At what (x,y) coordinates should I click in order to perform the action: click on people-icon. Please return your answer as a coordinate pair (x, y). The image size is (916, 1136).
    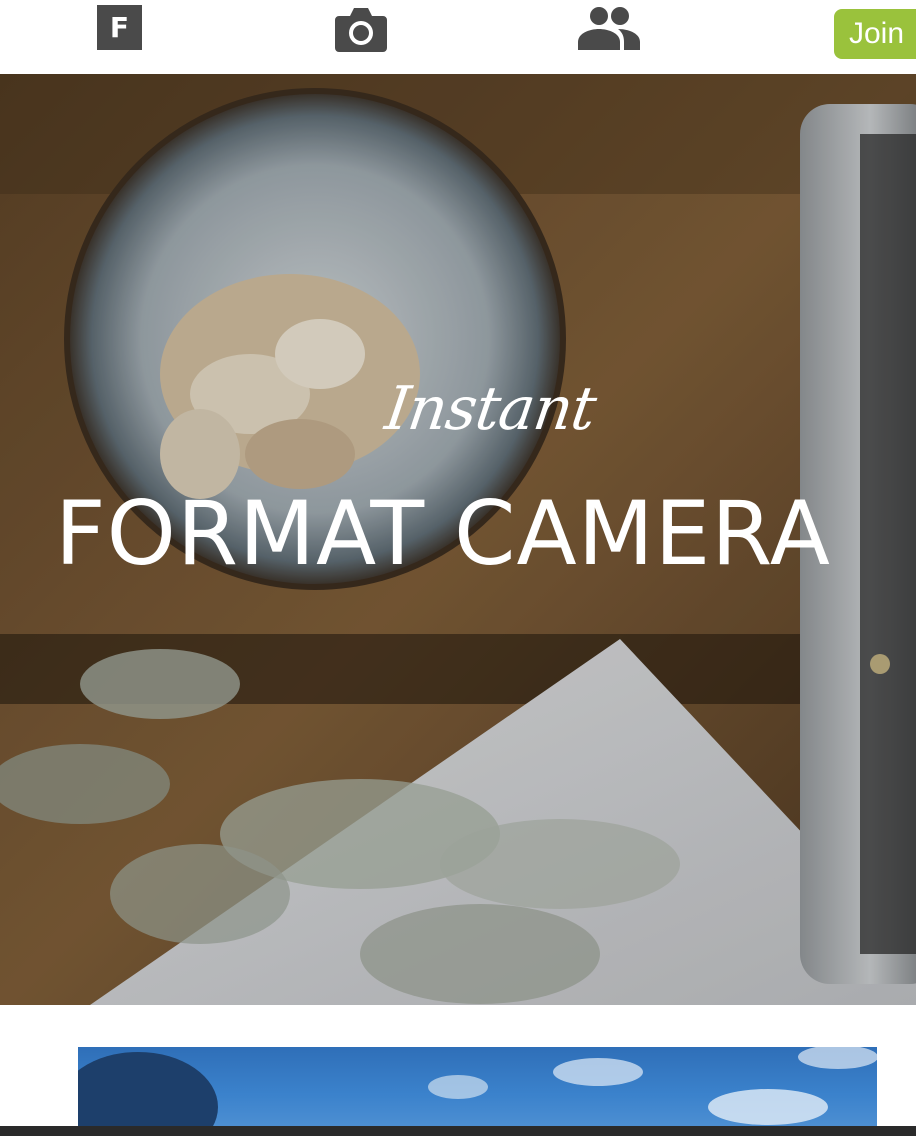
    Looking at the image, I should click on (609, 28).